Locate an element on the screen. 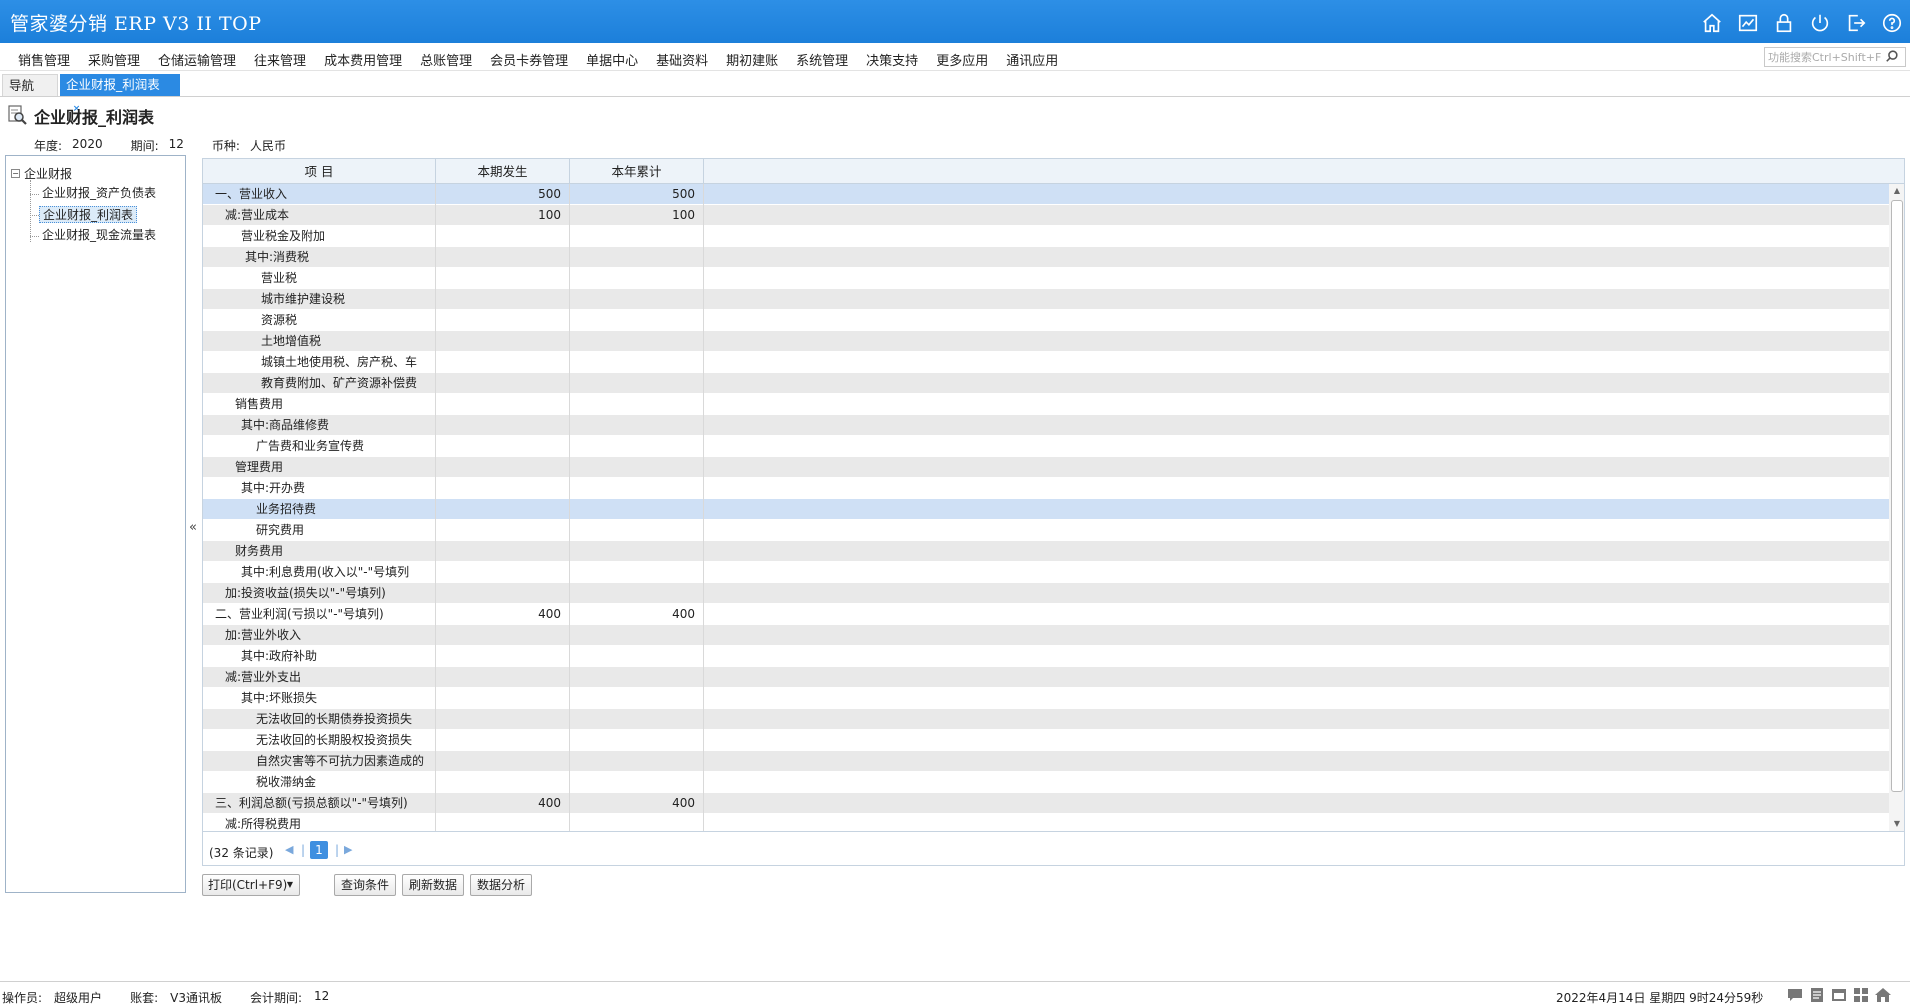 This screenshot has width=1910, height=1007. menu-membership: 会员卡券管理 is located at coordinates (529, 59).